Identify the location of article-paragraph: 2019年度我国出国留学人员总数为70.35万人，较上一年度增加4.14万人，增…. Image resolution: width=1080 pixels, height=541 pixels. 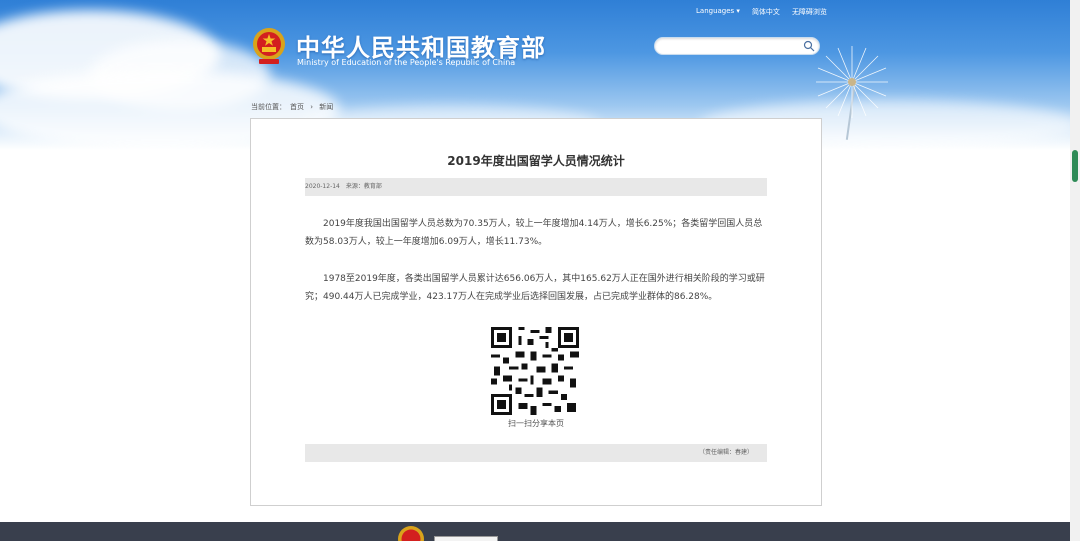
(534, 233).